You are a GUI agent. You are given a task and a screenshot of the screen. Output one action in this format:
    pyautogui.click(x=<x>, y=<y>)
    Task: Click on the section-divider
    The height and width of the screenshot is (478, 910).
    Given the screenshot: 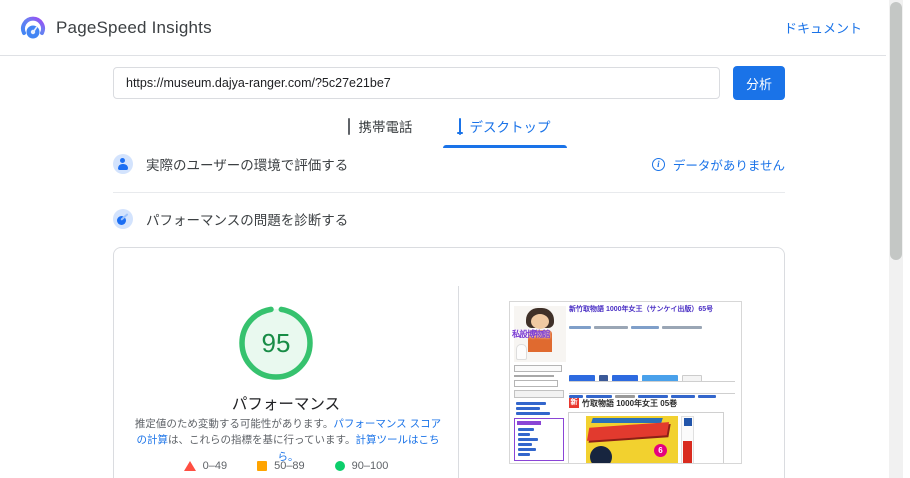 What is the action you would take?
    pyautogui.click(x=449, y=192)
    